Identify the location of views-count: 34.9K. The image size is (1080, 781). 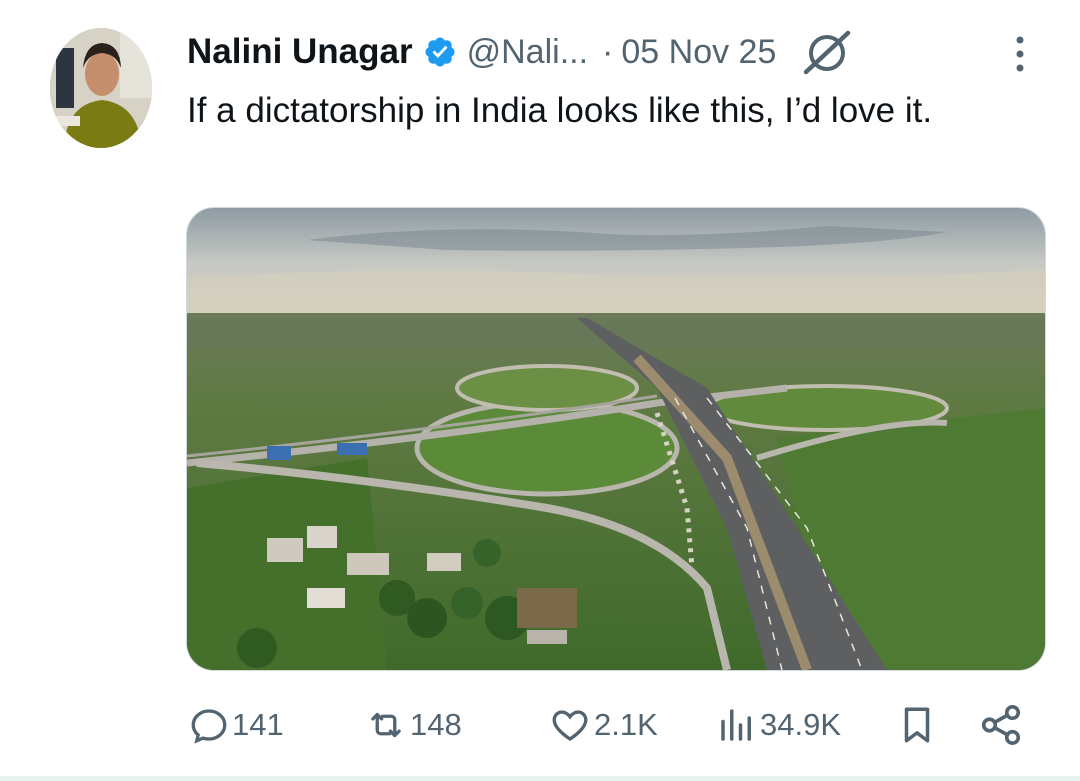
(801, 724).